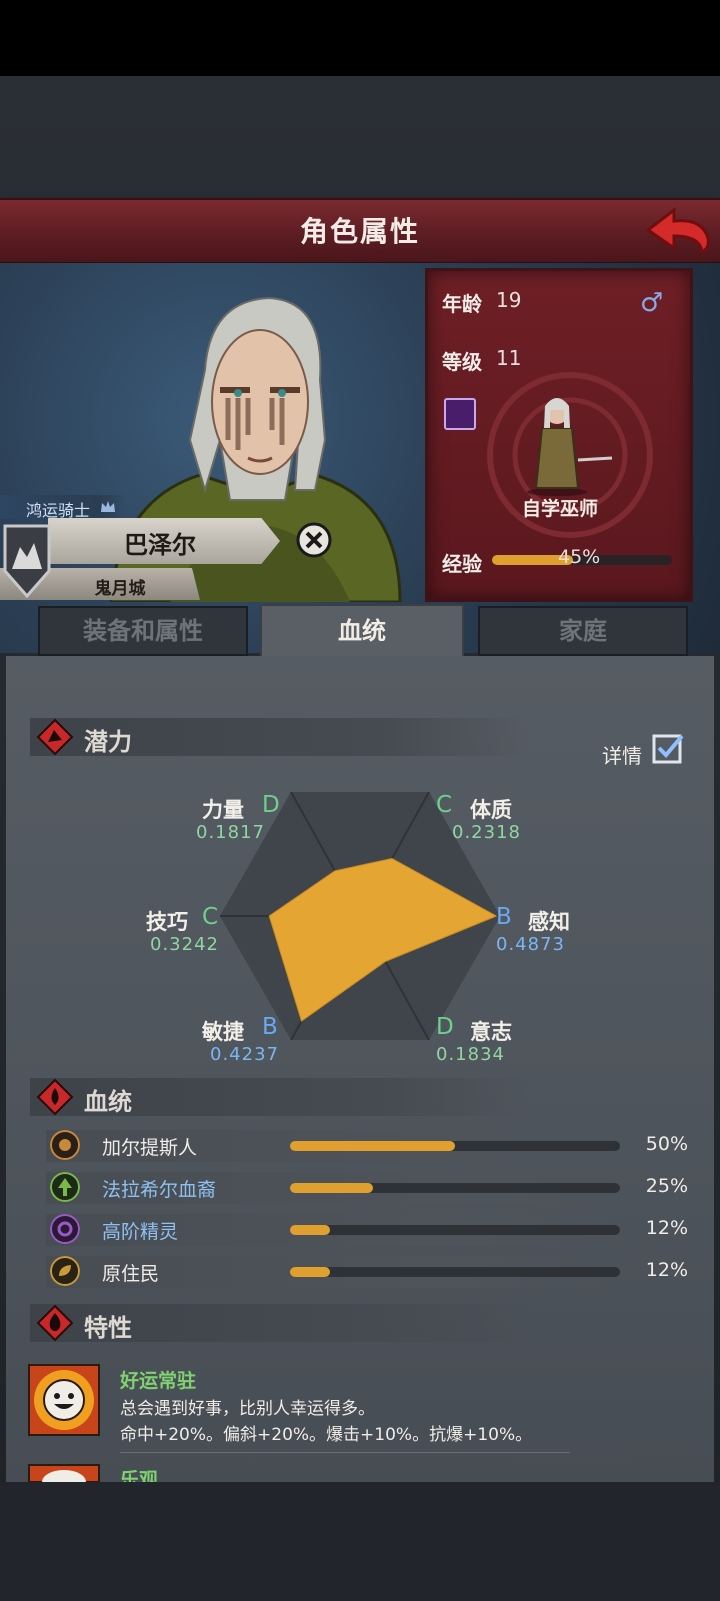  What do you see at coordinates (679, 230) in the screenshot?
I see `back-arrow-icon` at bounding box center [679, 230].